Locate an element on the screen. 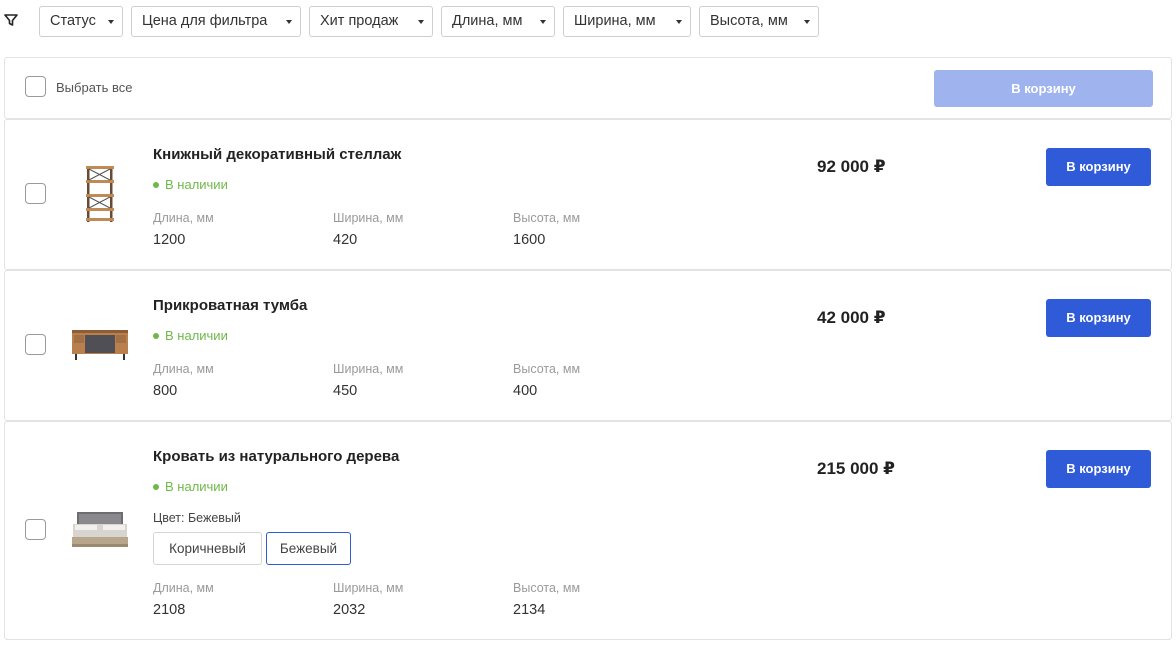 The image size is (1176, 645). product-name: Кровать из натурального дерева is located at coordinates (276, 456).